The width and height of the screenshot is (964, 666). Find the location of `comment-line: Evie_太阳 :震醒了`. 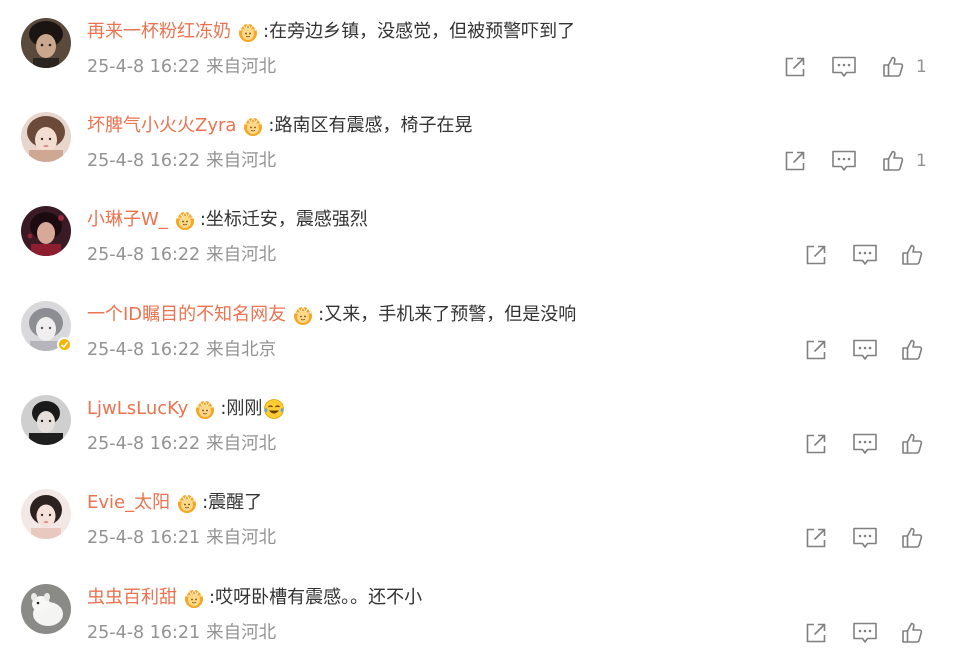

comment-line: Evie_太阳 :震醒了 is located at coordinates (174, 503).